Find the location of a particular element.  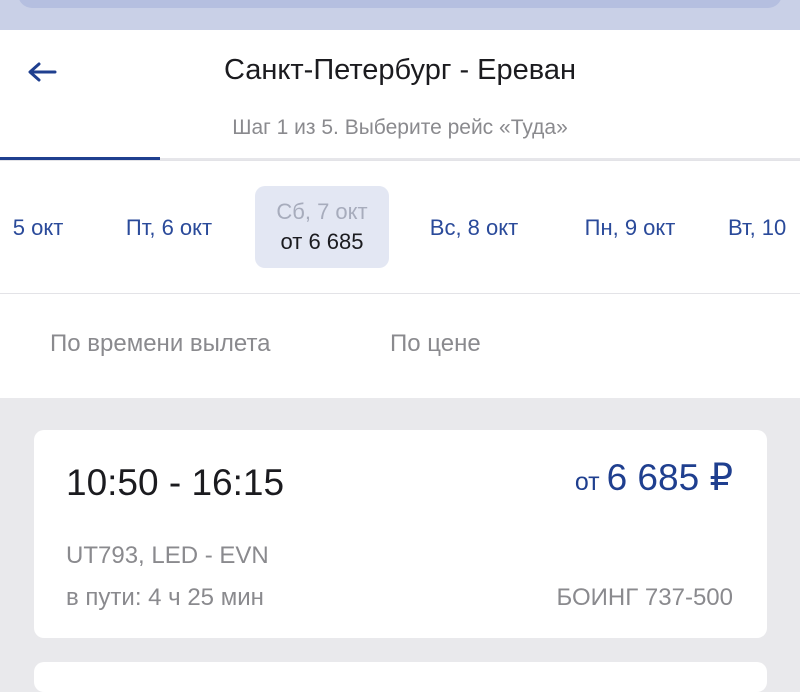

date-item-oct-7: Сб, 7 окт от 6 685 is located at coordinates (322, 227).